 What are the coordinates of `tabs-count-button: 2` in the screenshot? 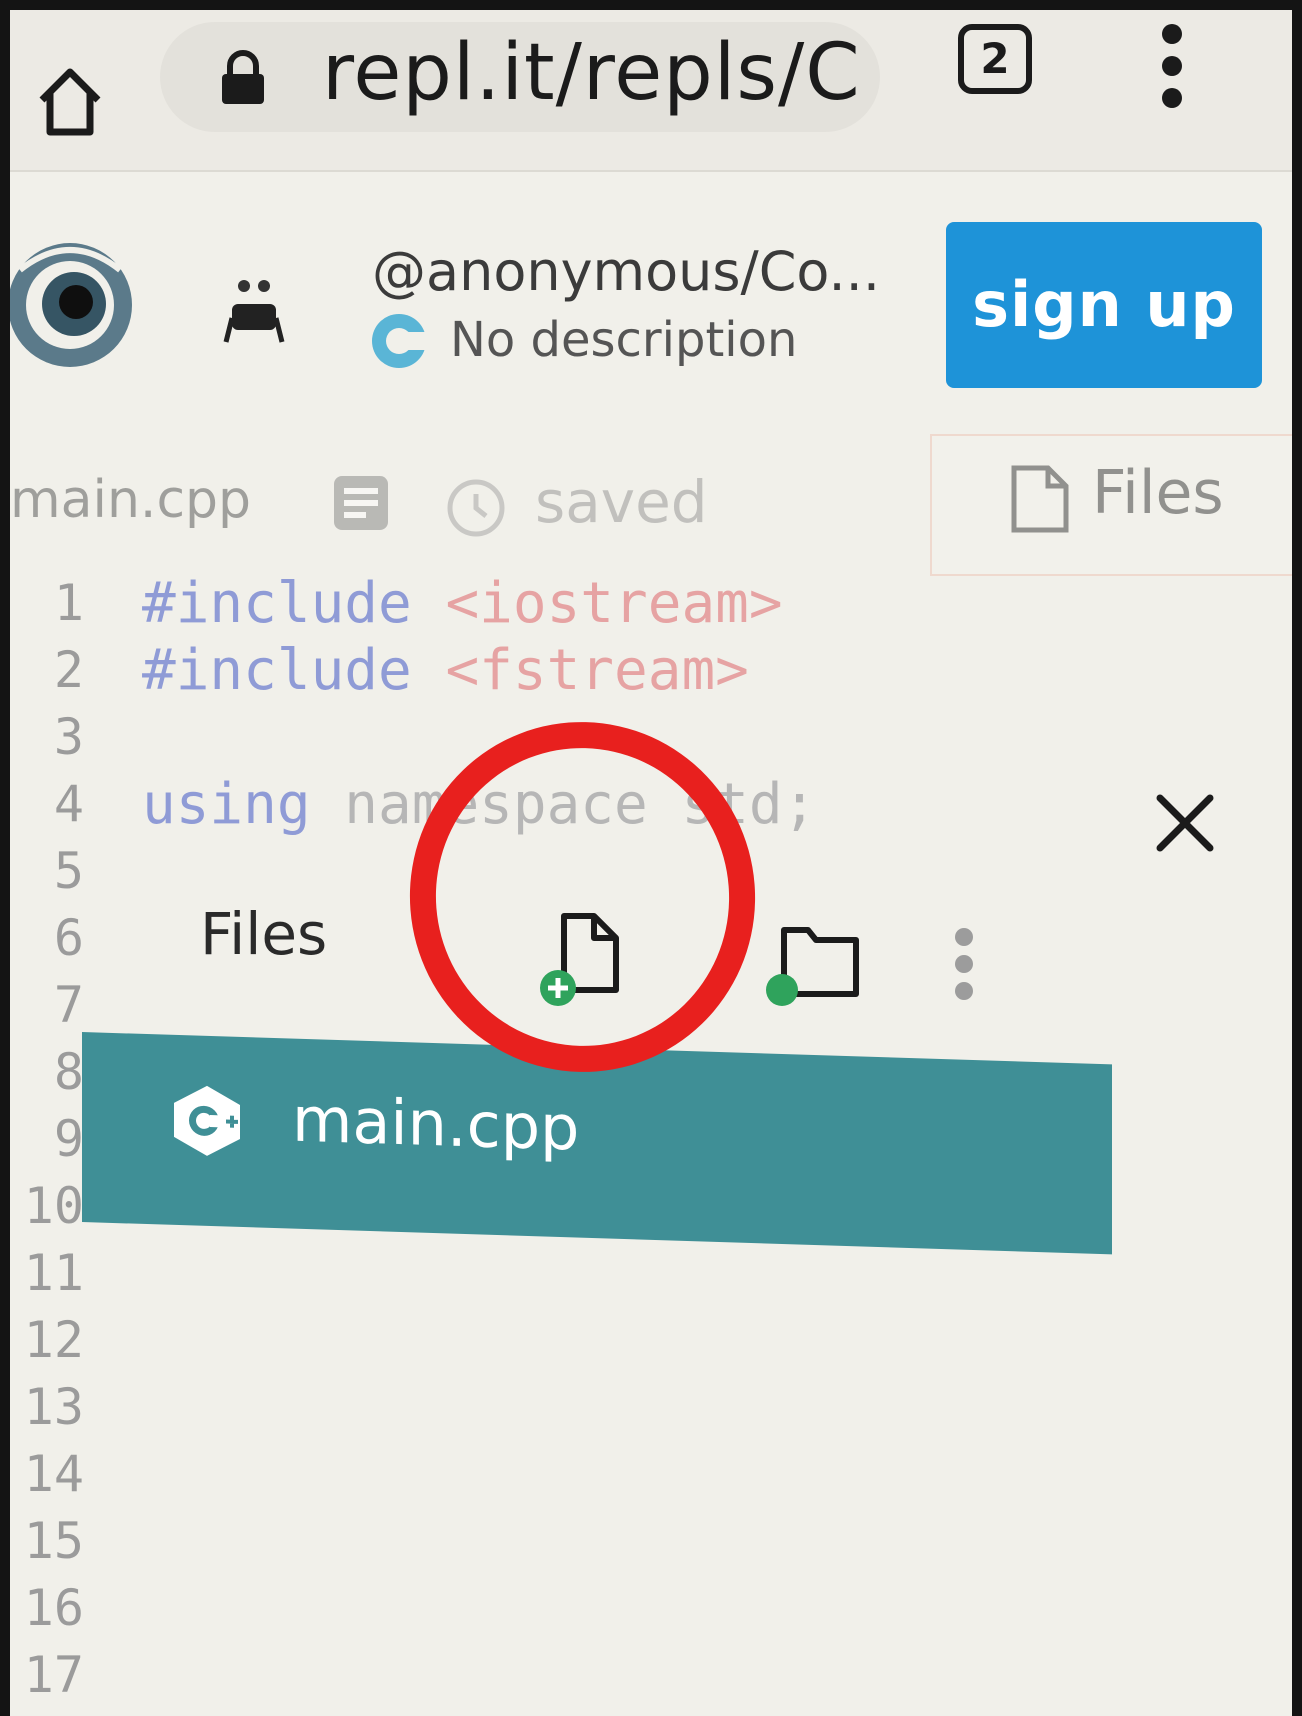 It's located at (995, 59).